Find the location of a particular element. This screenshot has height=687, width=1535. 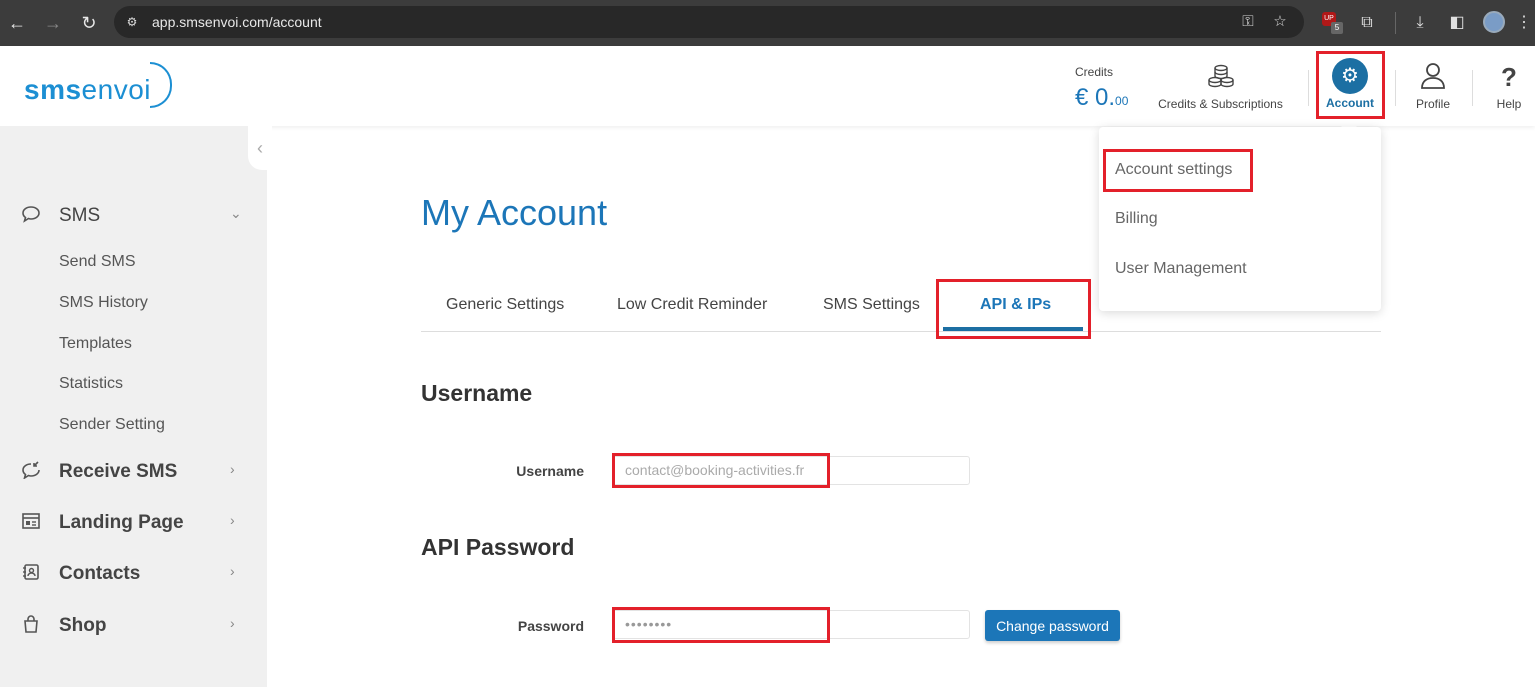

logo-arc-icon is located at coordinates (161, 85).